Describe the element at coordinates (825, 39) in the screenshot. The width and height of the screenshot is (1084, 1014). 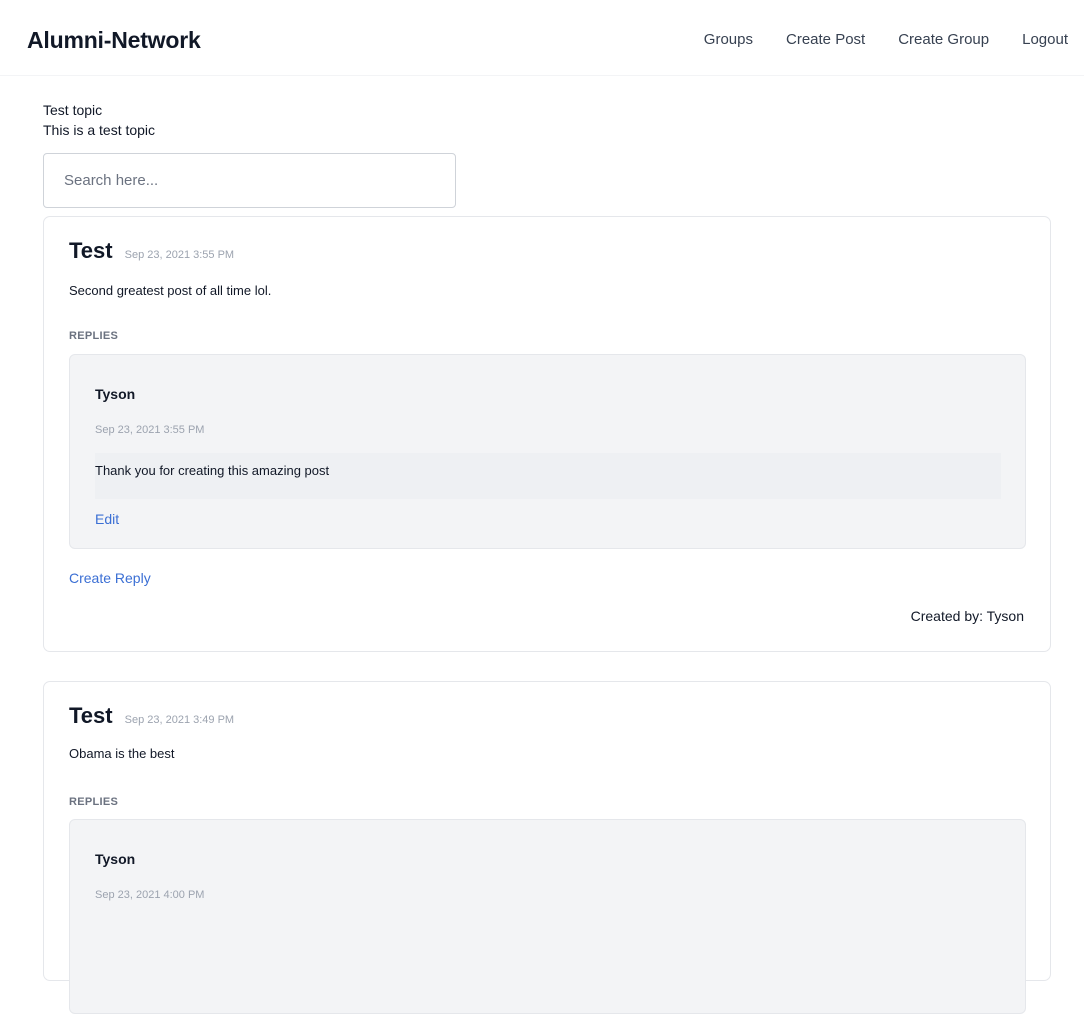
I see `nav-link-create-post: Create Post` at that location.